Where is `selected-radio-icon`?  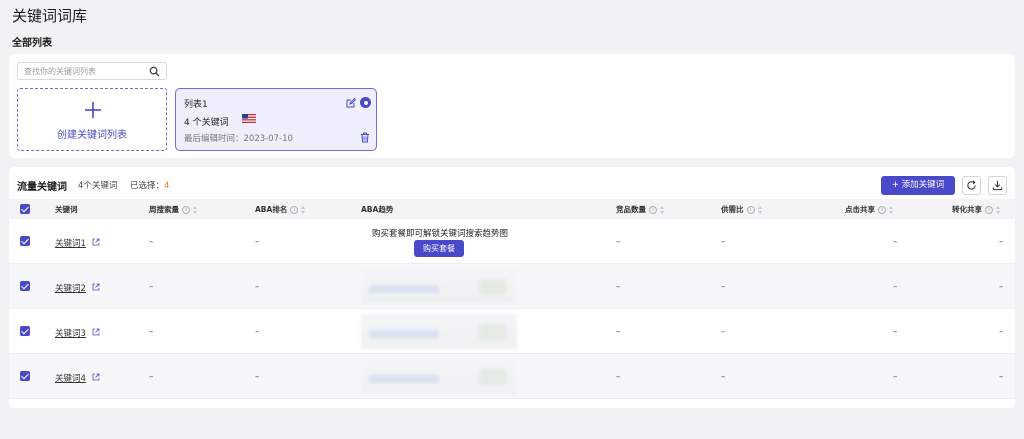
selected-radio-icon is located at coordinates (365, 102).